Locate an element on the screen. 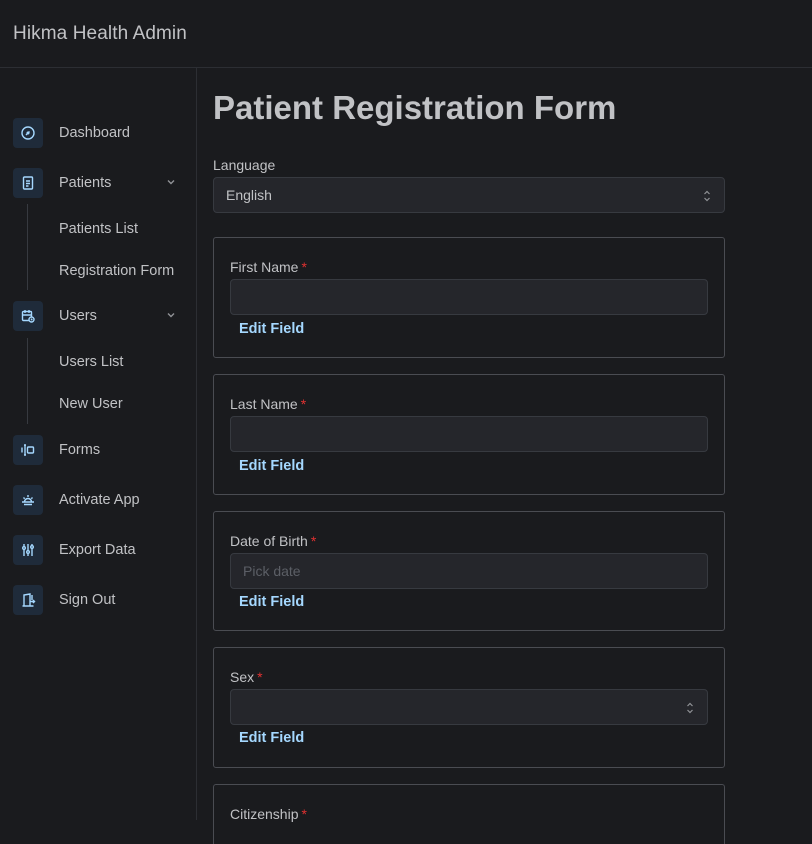  field-label: Last Name * is located at coordinates (268, 404).